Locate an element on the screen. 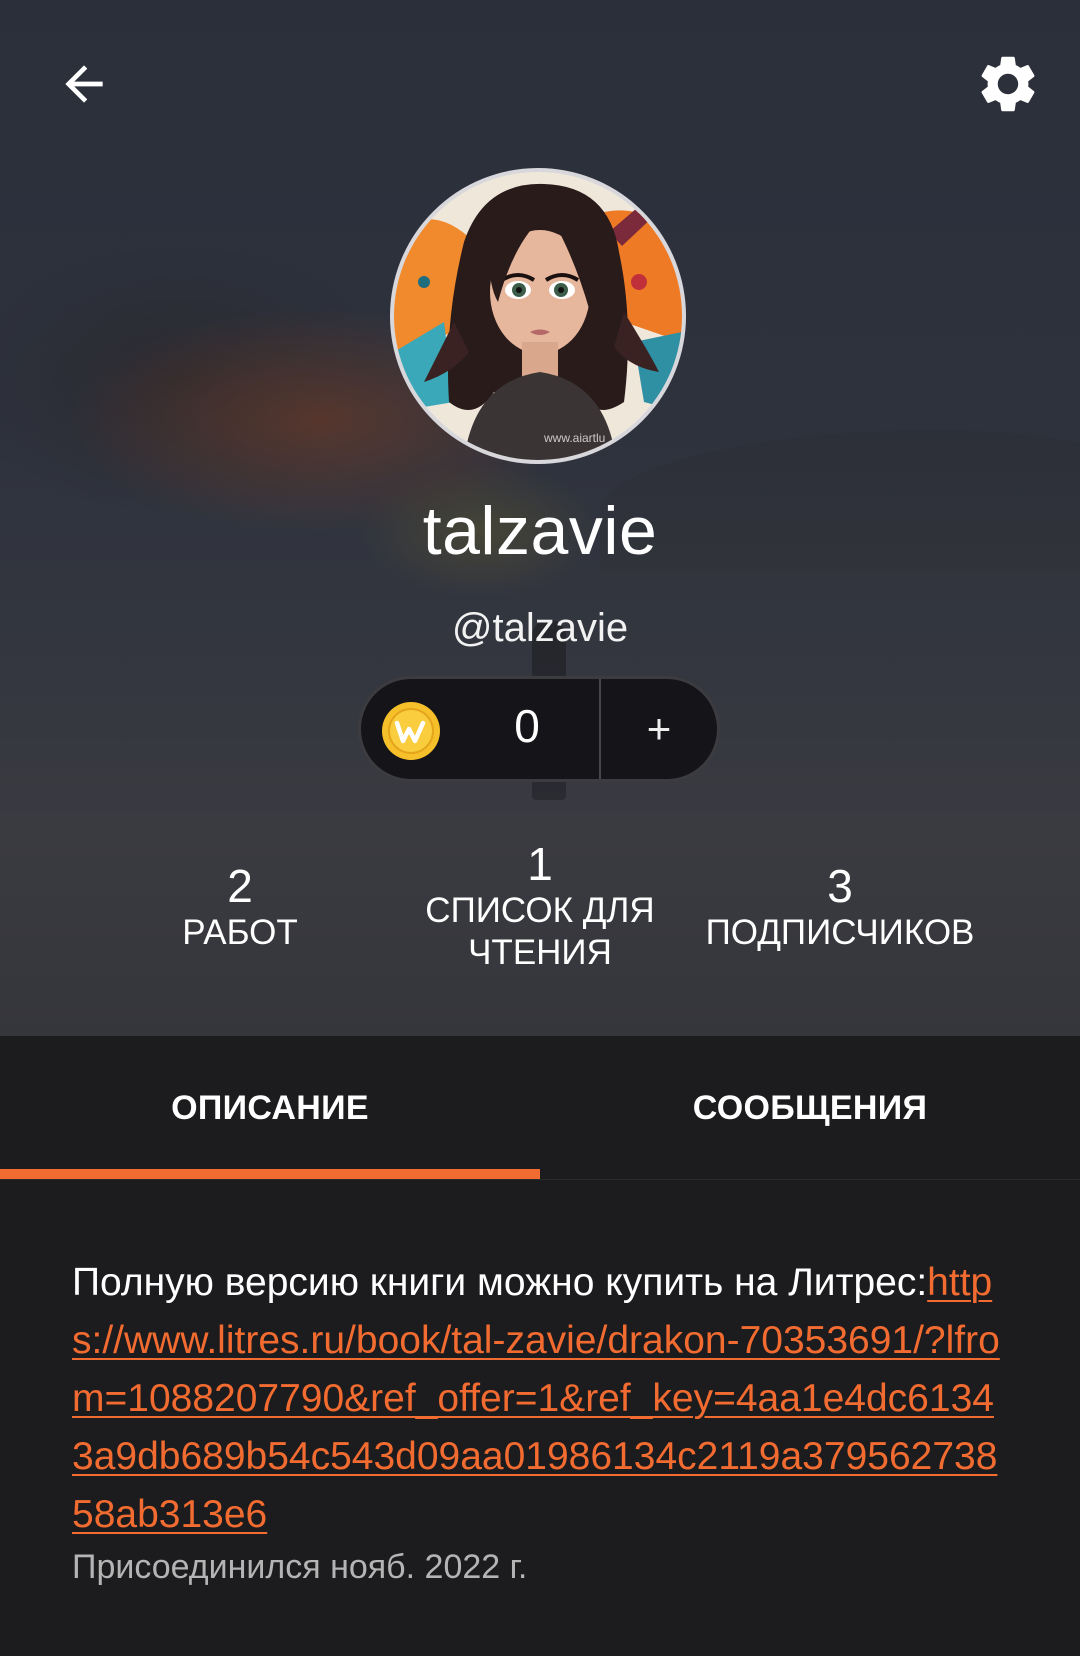 This screenshot has height=1656, width=1080. add-coins-button: + is located at coordinates (659, 729).